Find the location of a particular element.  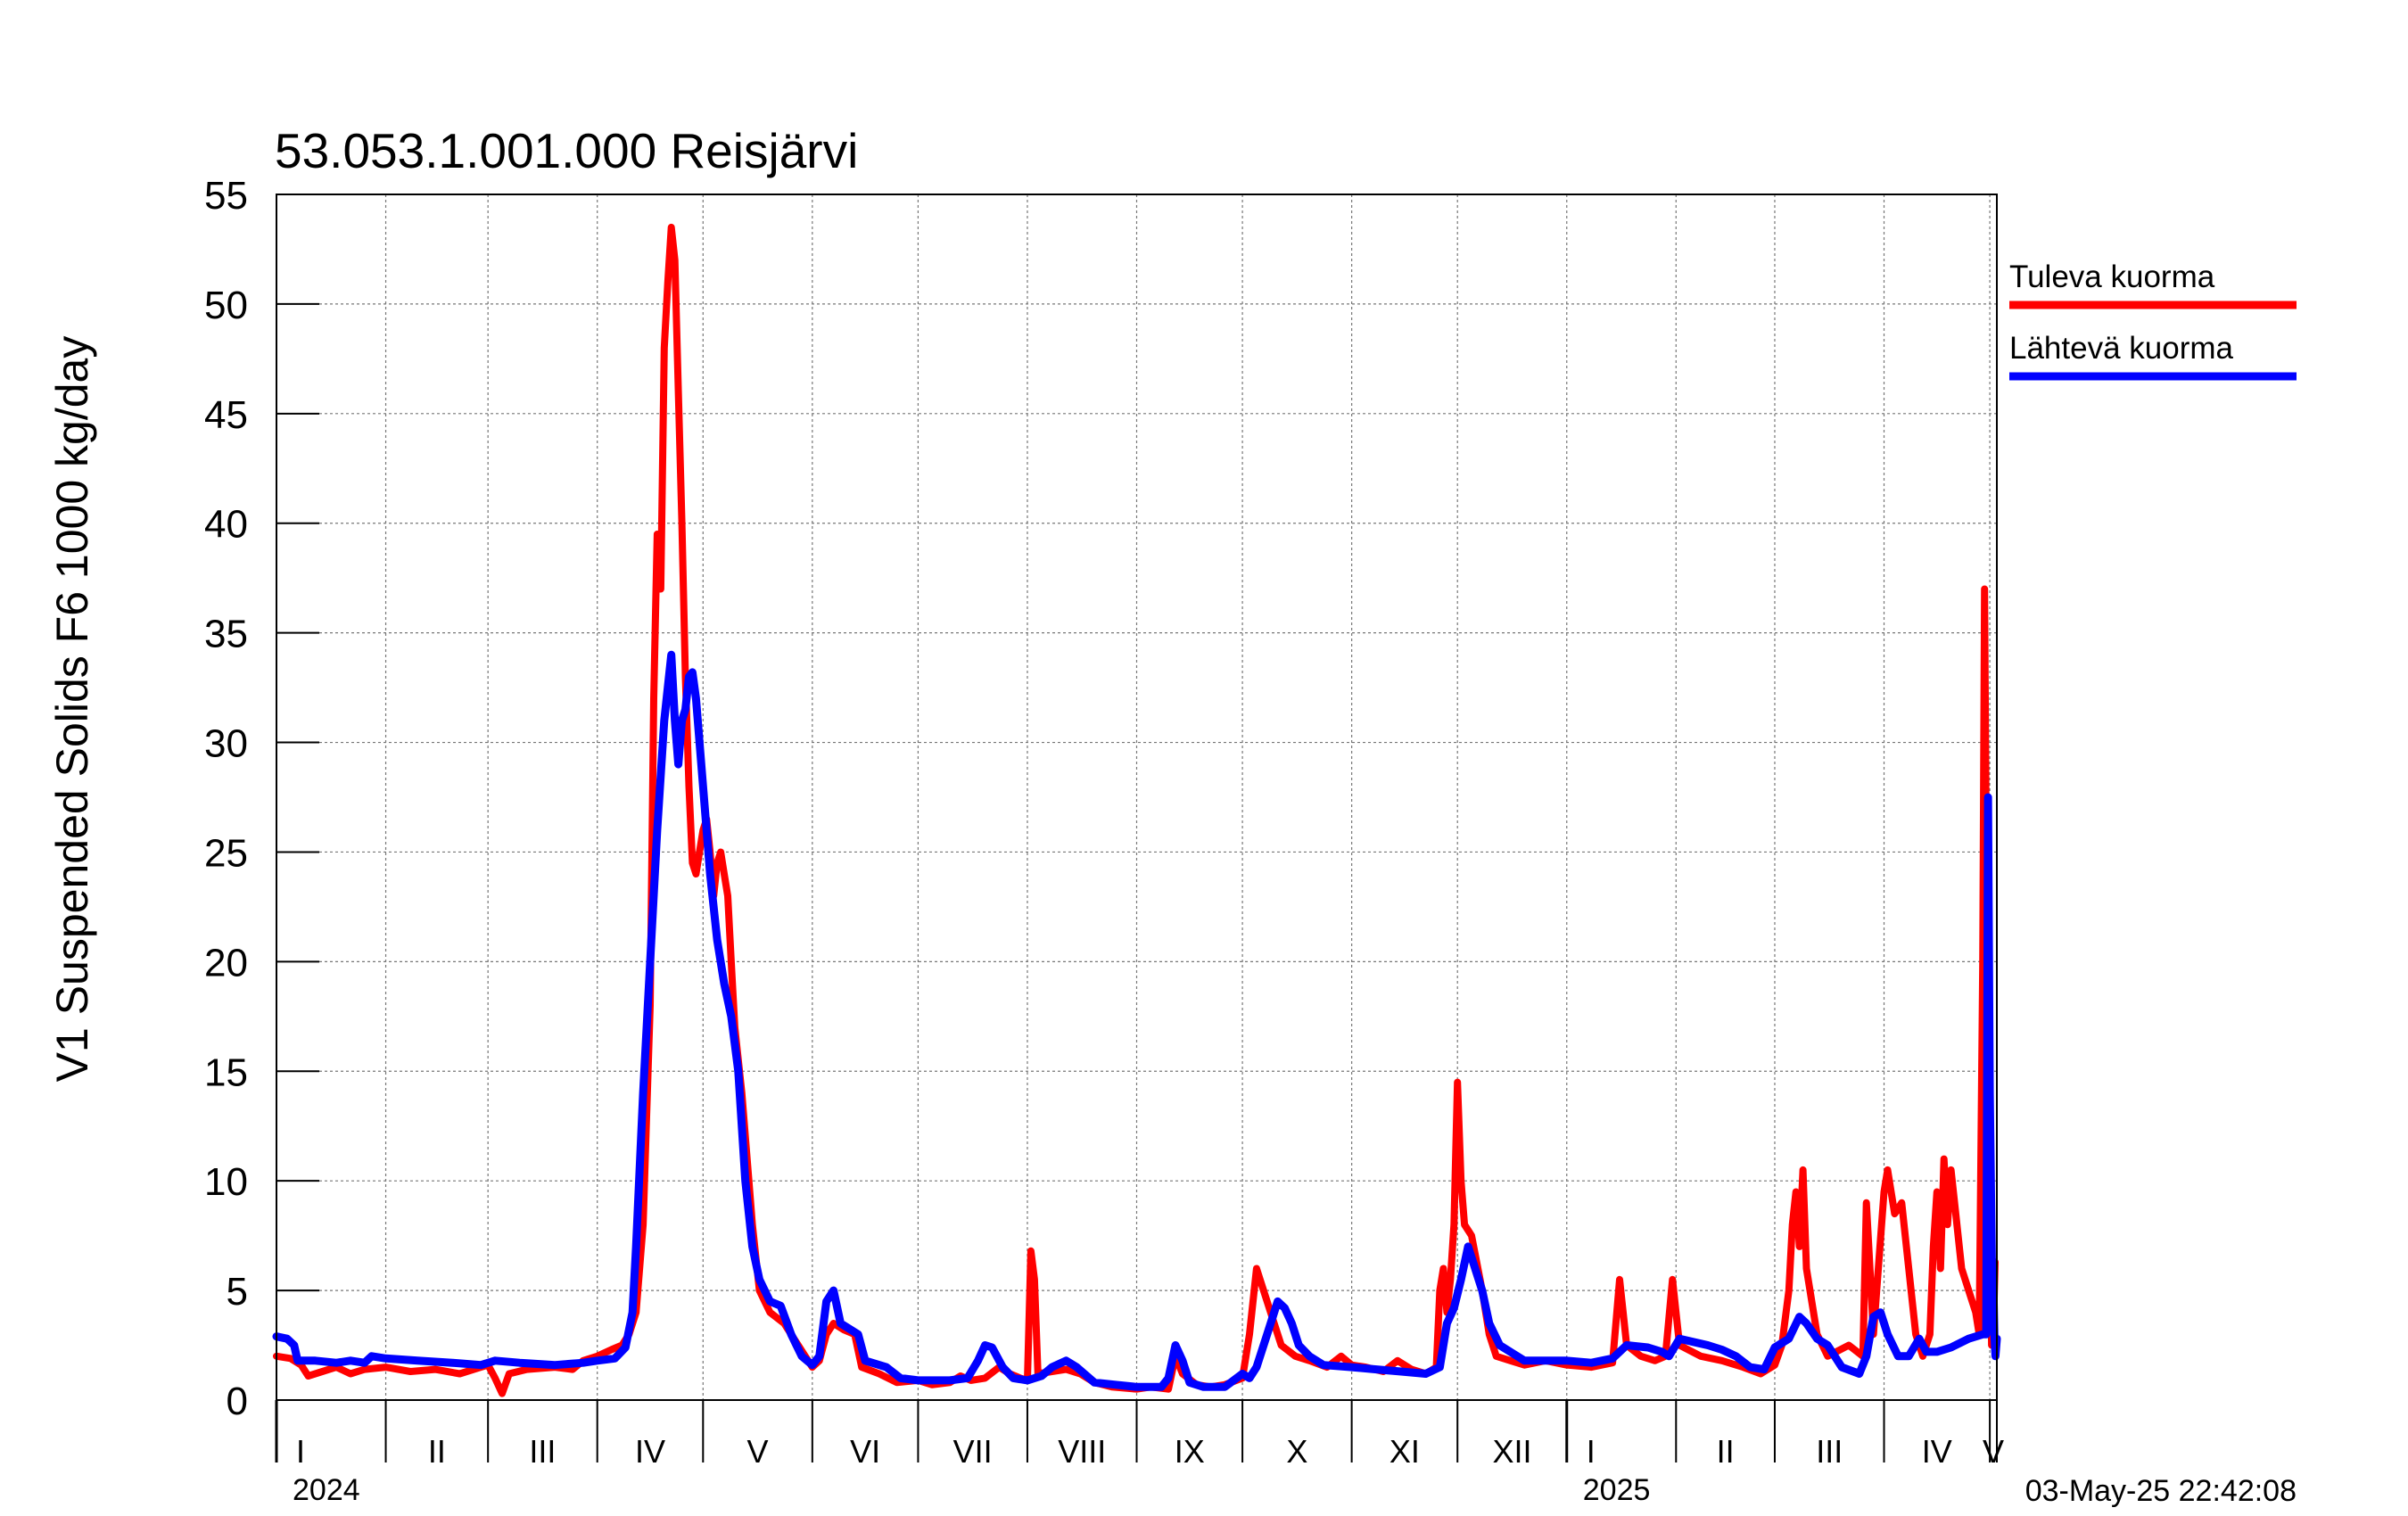

month-label: VIII is located at coordinates (1082, 1451).